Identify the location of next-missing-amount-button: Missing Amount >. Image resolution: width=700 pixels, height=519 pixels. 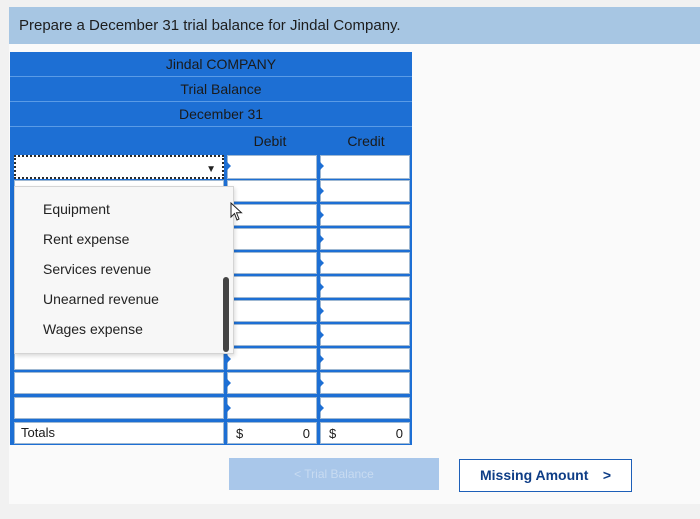
(545, 475).